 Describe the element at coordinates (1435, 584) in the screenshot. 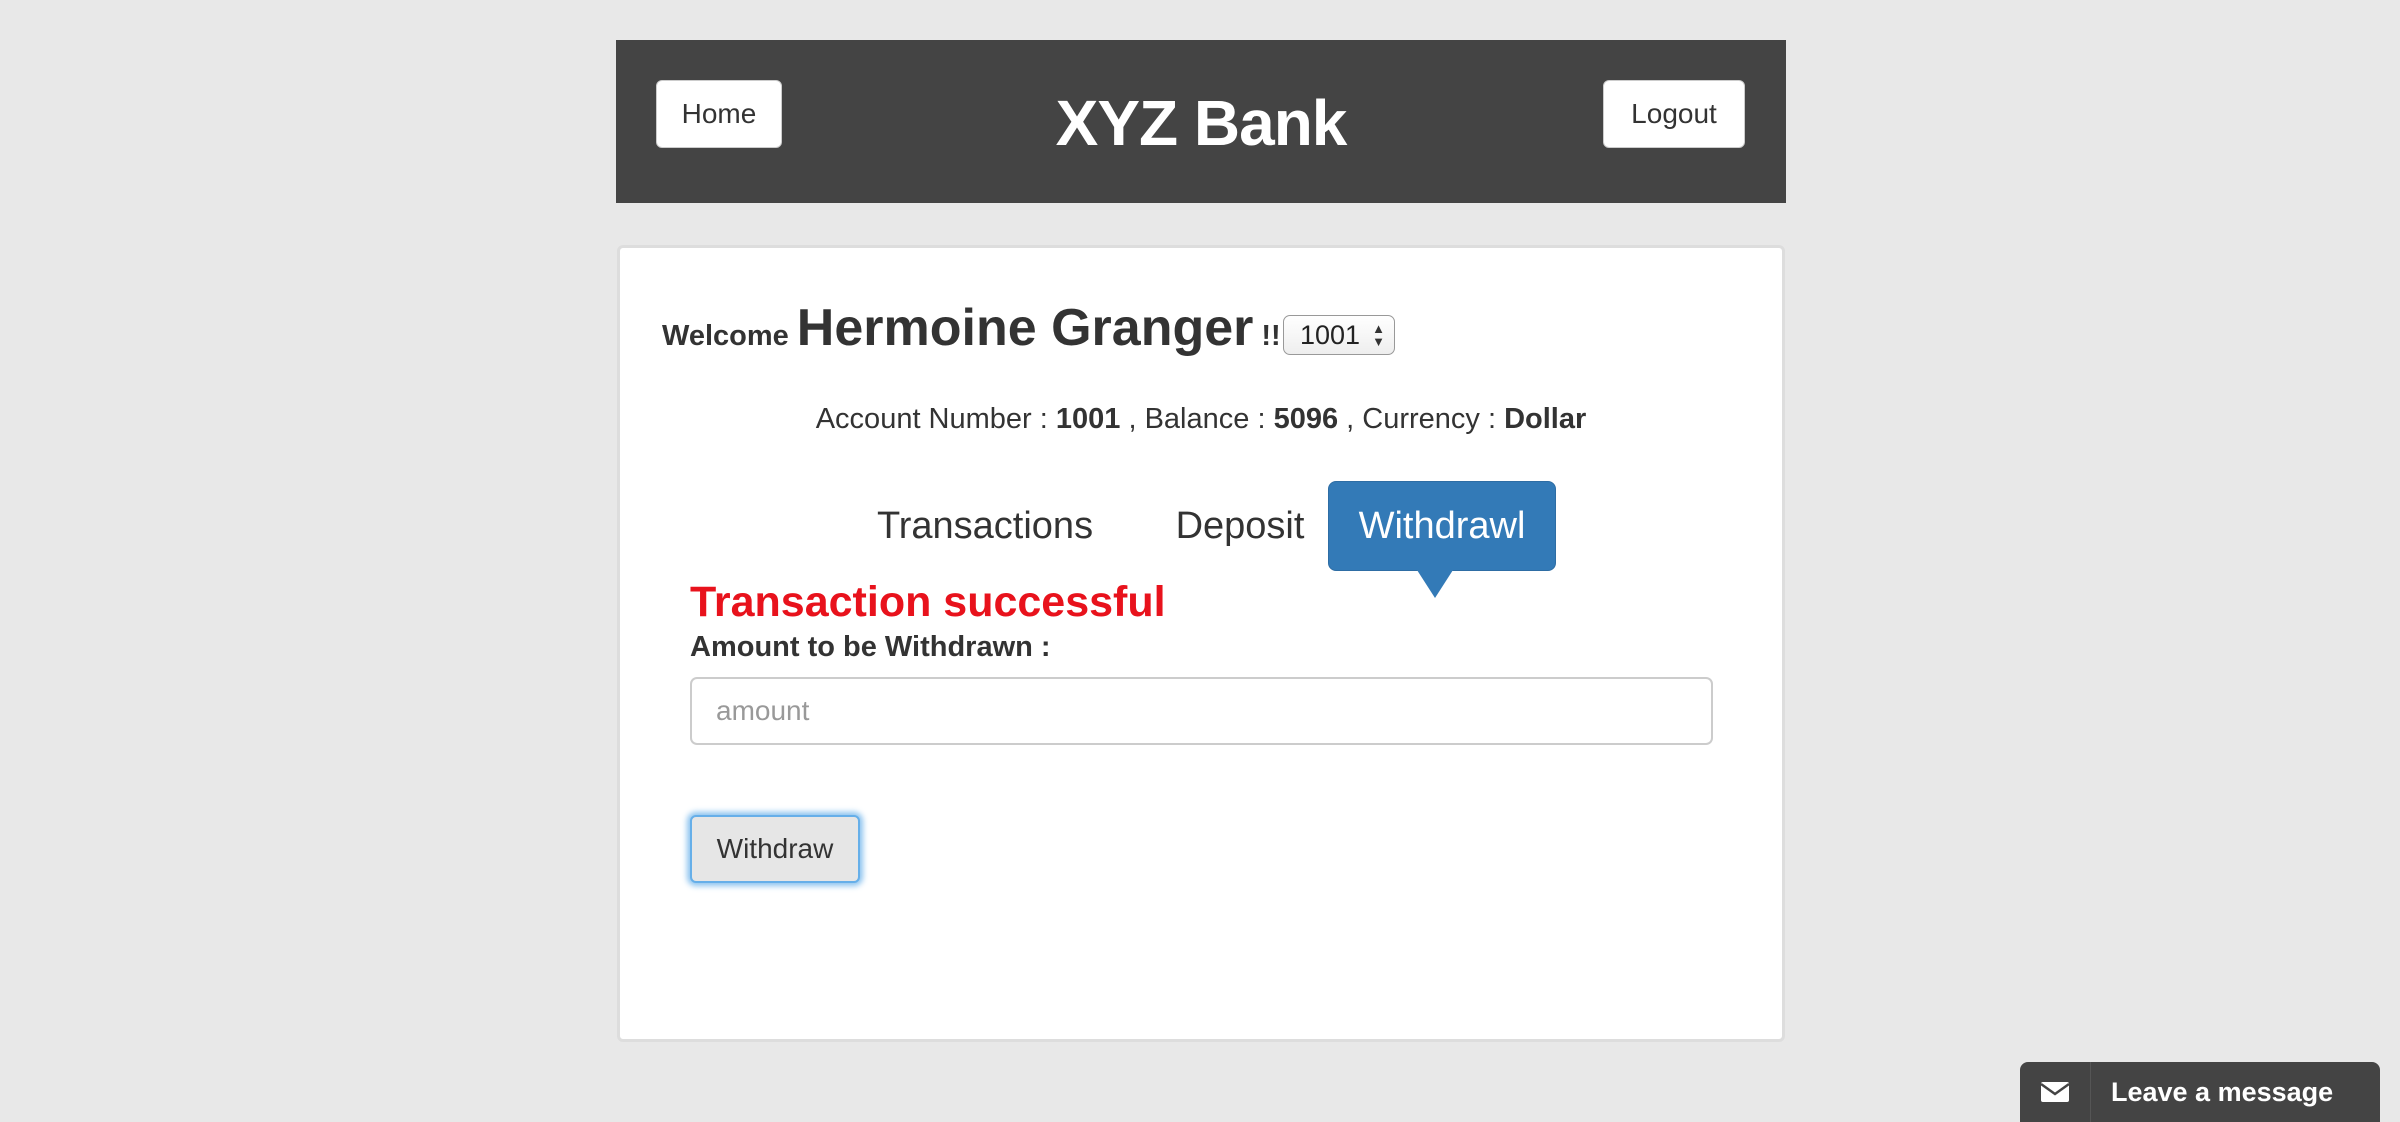

I see `active-tab-pointer` at that location.